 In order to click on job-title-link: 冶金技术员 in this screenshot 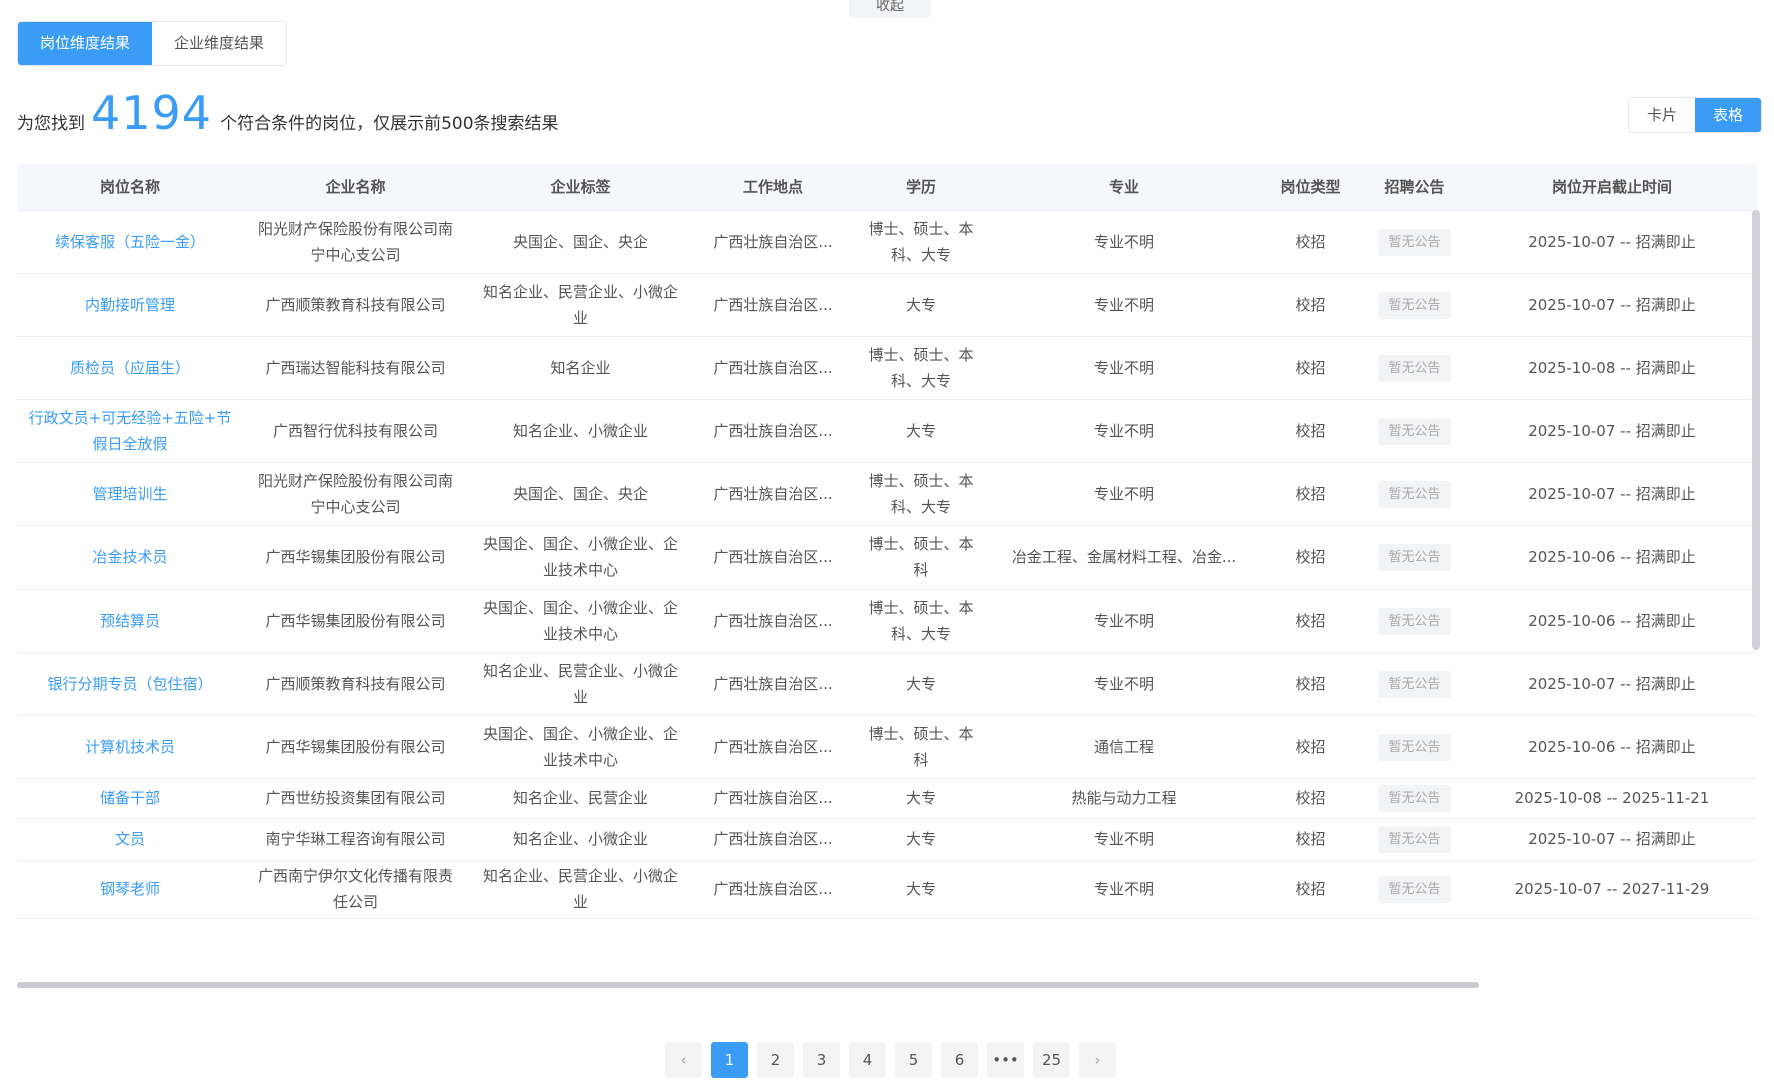, I will do `click(130, 557)`.